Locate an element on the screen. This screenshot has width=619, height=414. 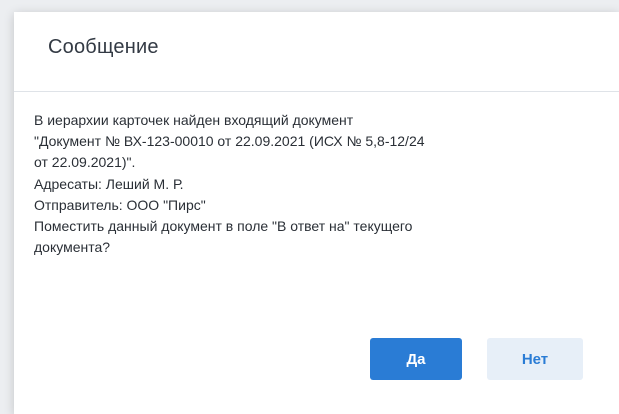
message-line-3: от 22.09.2021)". is located at coordinates (85, 162).